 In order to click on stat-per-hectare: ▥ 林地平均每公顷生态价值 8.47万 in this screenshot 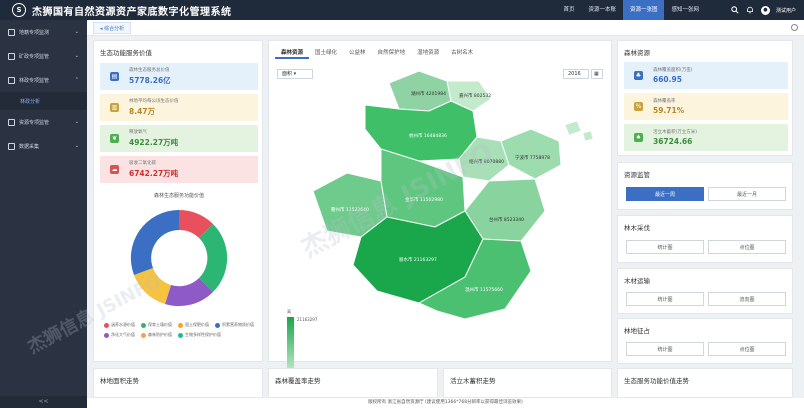, I will do `click(179, 107)`.